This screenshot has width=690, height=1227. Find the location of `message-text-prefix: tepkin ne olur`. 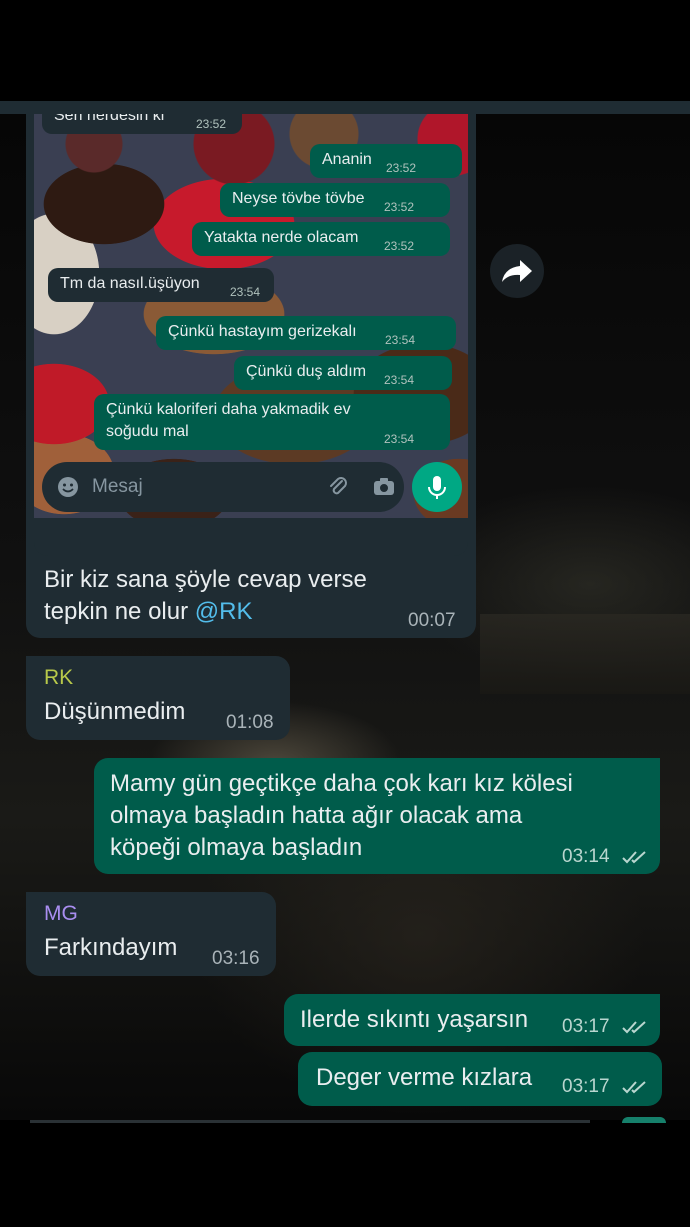

message-text-prefix: tepkin ne olur is located at coordinates (119, 611).